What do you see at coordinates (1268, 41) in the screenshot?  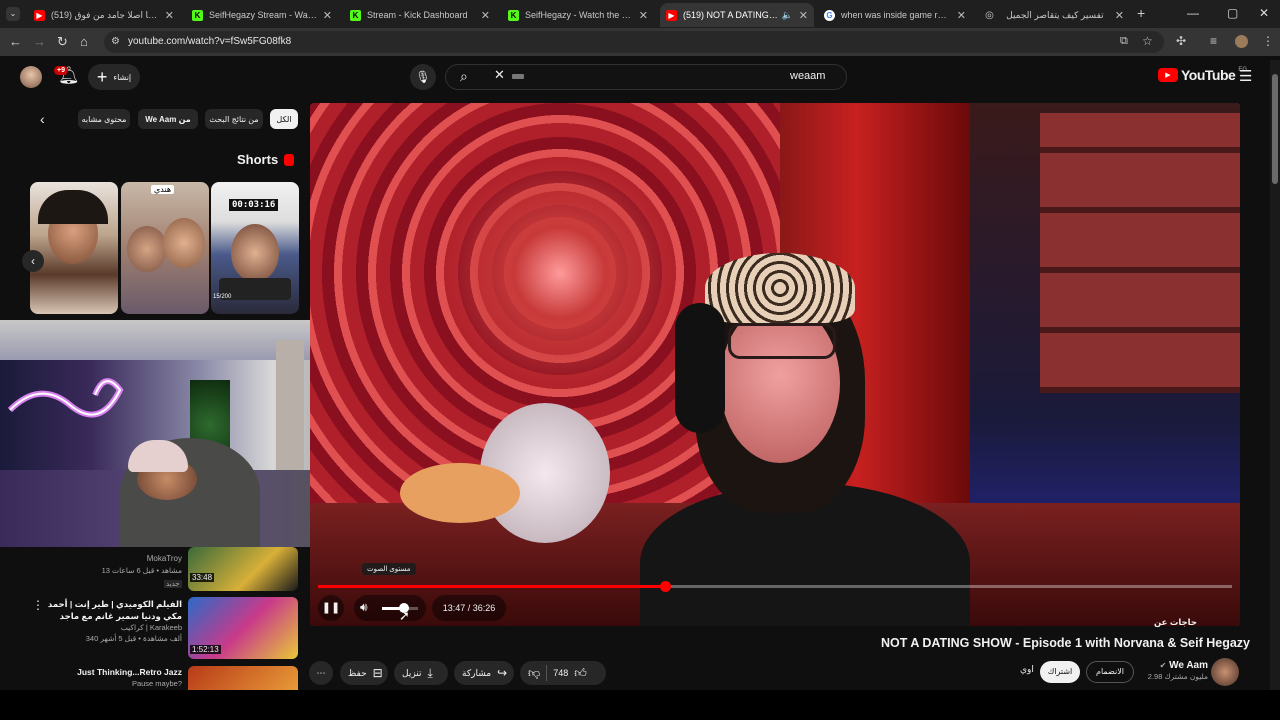 I see `menu-dots-icon: ⋮` at bounding box center [1268, 41].